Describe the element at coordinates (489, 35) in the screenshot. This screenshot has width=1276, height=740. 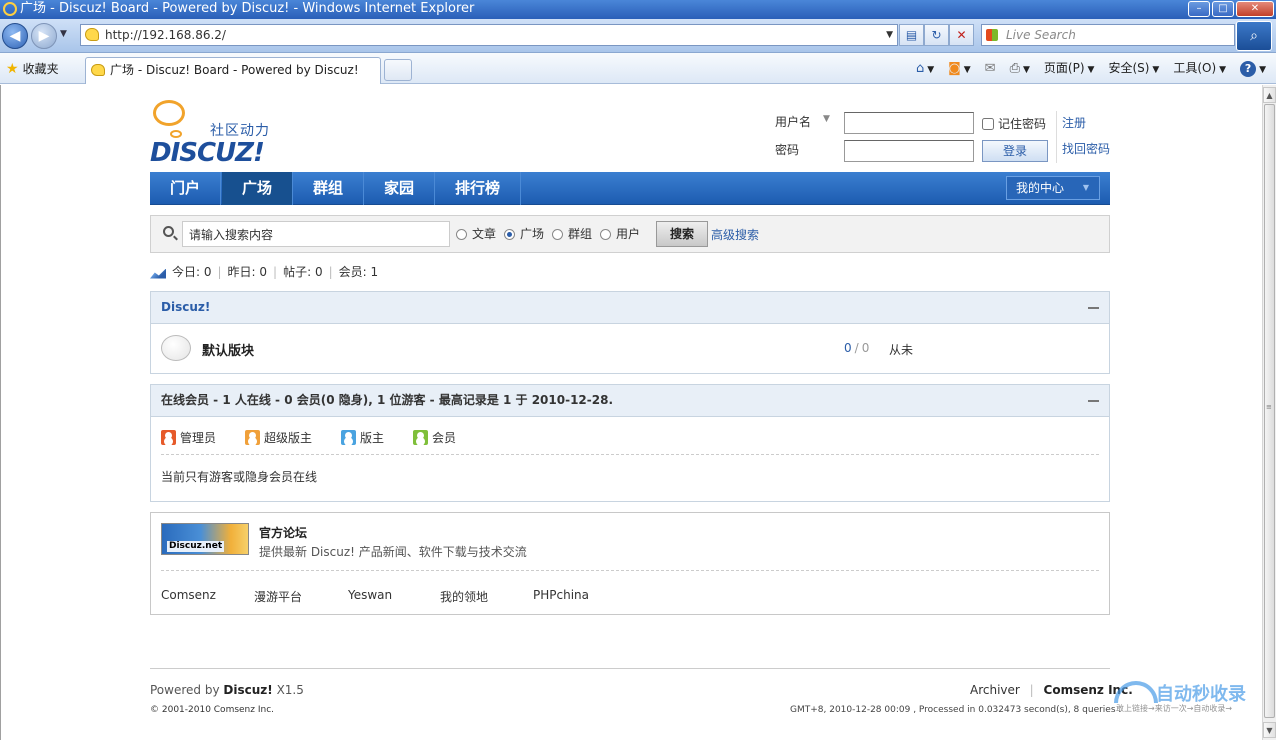
I see `address-bar: http://192.168.86.2/ ▼` at that location.